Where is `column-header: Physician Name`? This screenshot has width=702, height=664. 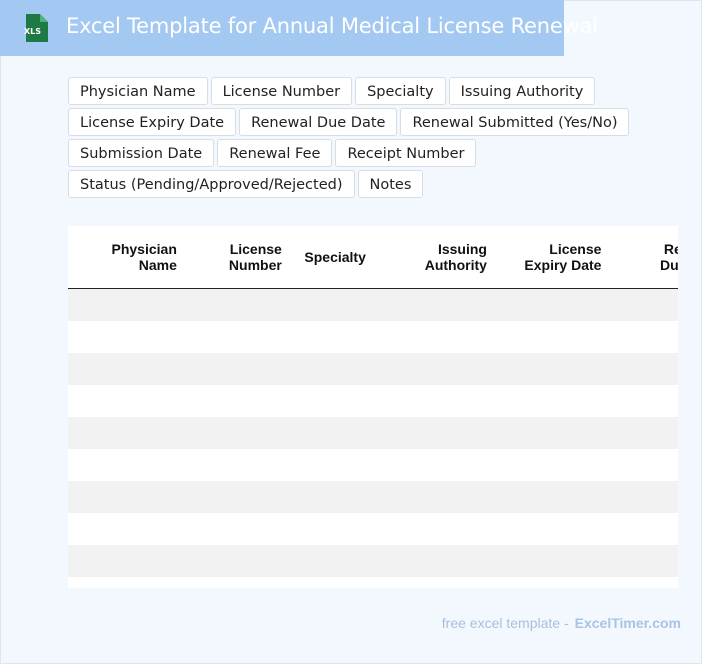
column-header: Physician Name is located at coordinates (126, 257).